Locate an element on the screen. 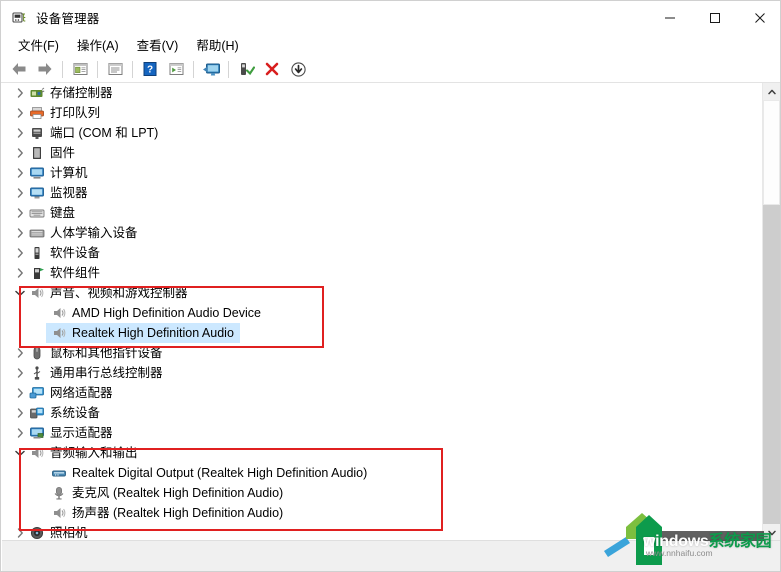 This screenshot has height=572, width=781. tree-item-label: 键盘 is located at coordinates (63, 213).